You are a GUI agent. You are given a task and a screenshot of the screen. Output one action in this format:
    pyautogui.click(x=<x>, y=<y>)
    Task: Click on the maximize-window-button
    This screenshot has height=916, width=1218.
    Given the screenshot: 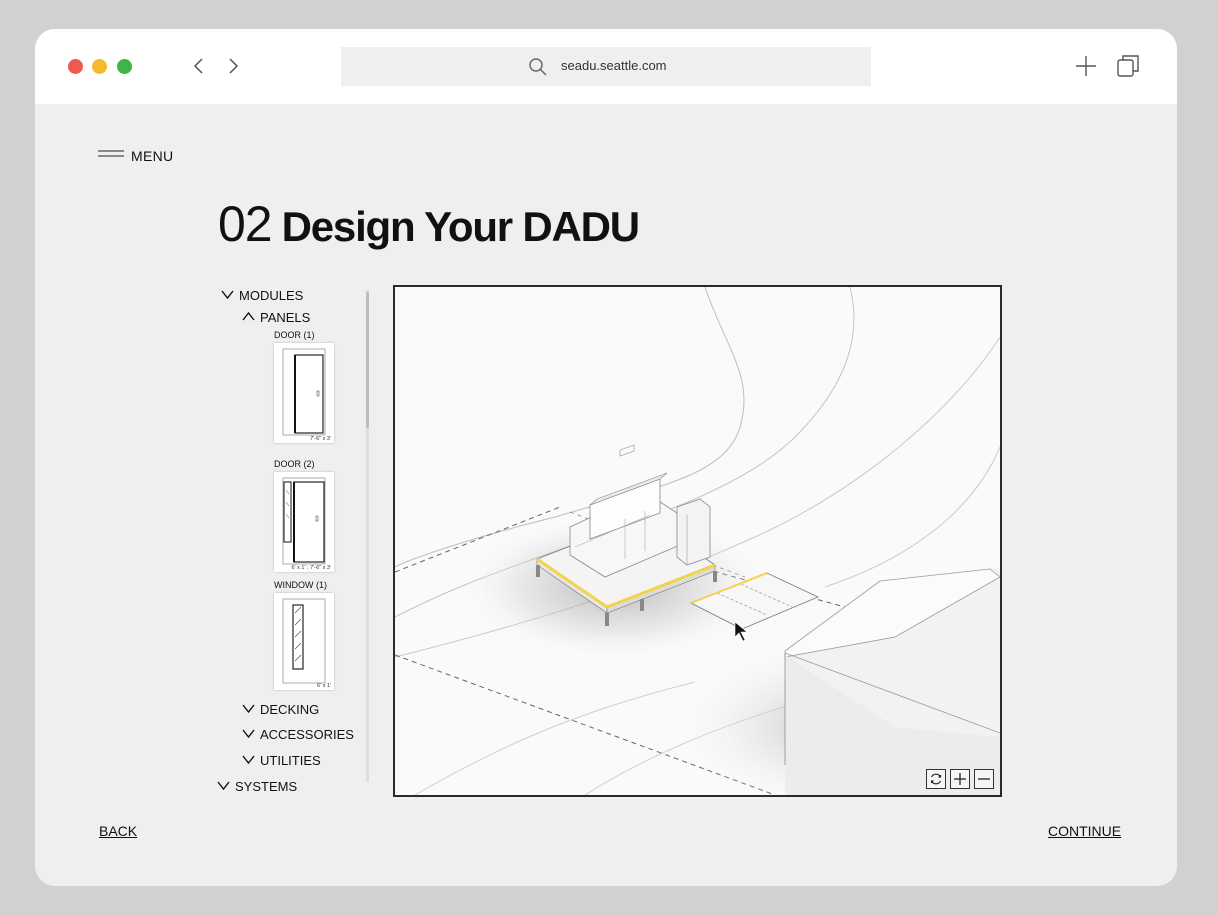 What is the action you would take?
    pyautogui.click(x=124, y=66)
    